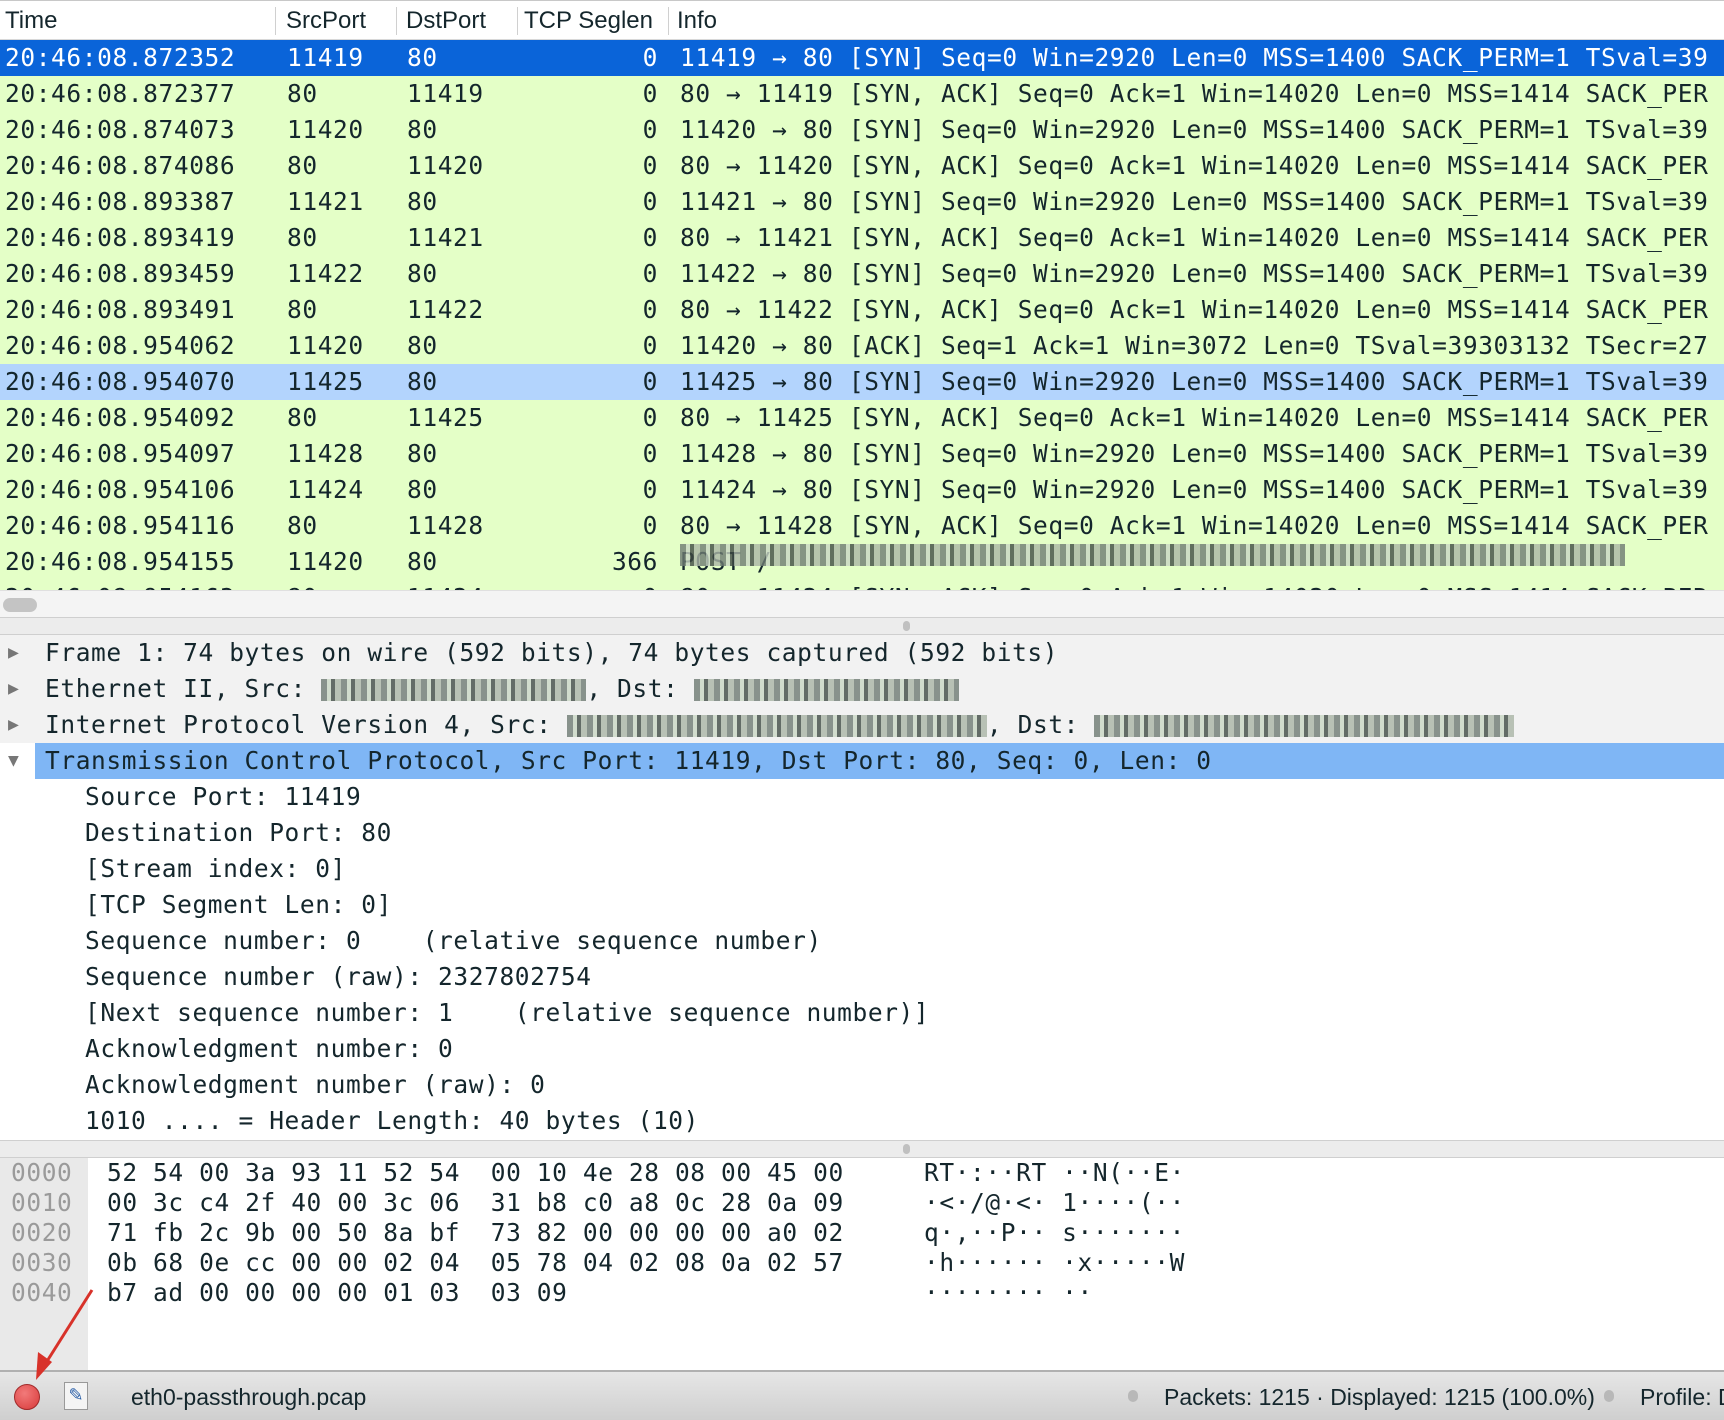 Image resolution: width=1724 pixels, height=1420 pixels. I want to click on packet-dstport: 11419, so click(445, 93).